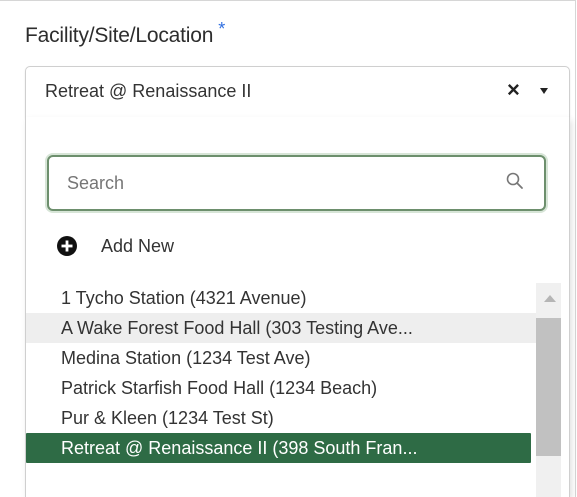 The height and width of the screenshot is (497, 577). What do you see at coordinates (281, 358) in the screenshot?
I see `list-item: Medina Station (1234 Test Ave)` at bounding box center [281, 358].